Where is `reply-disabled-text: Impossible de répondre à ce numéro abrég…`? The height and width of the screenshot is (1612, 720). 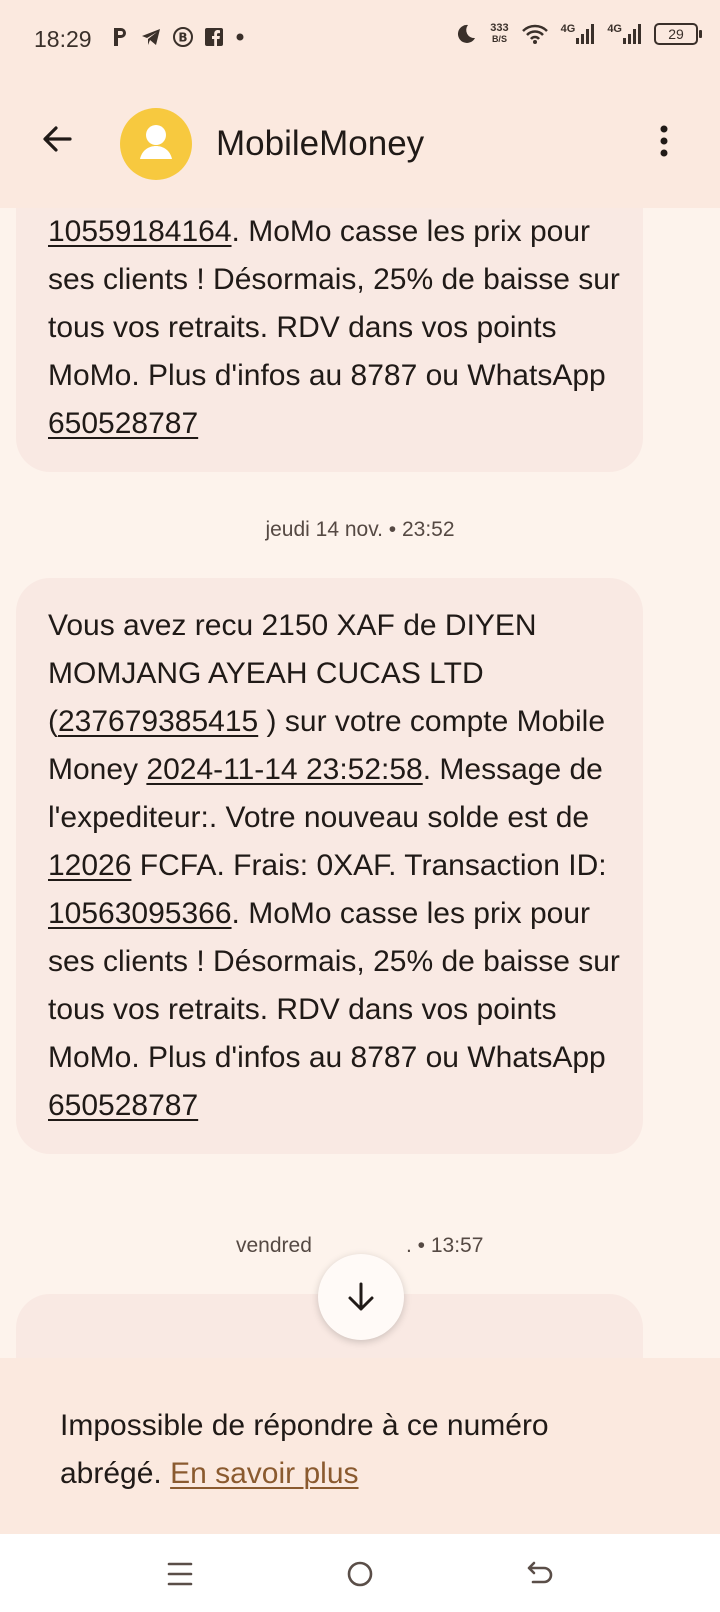 reply-disabled-text: Impossible de répondre à ce numéro abrég… is located at coordinates (340, 1450).